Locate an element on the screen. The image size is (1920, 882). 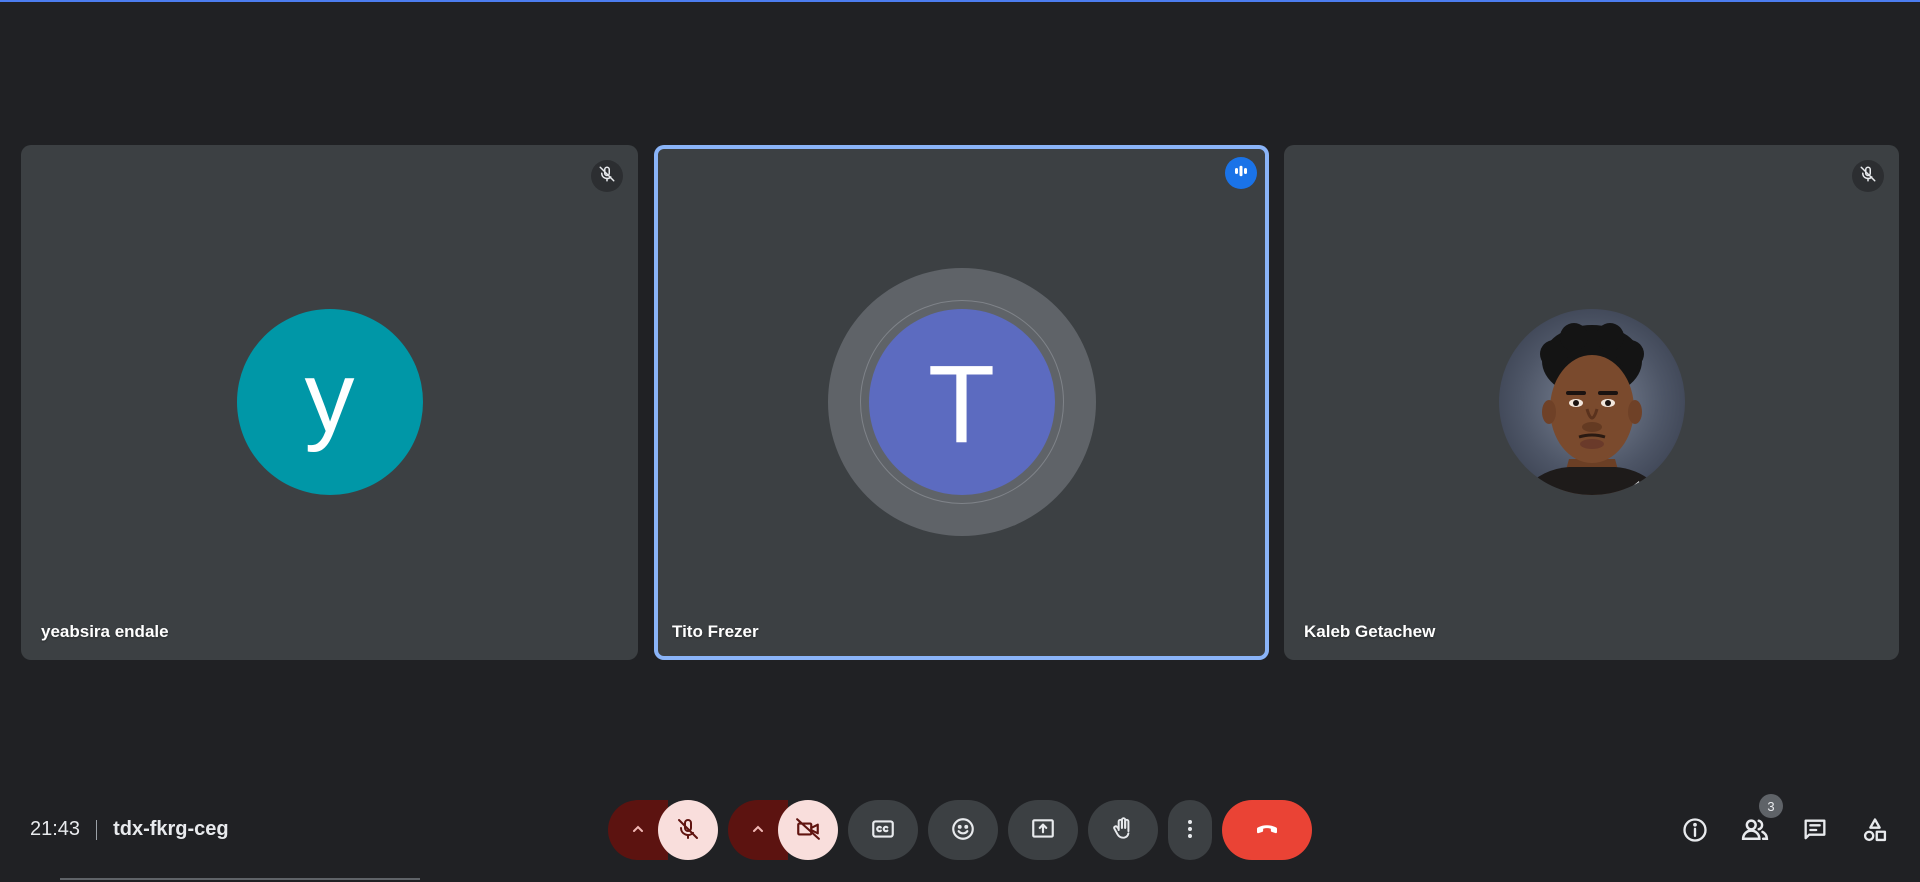
audio-levels-icon is located at coordinates (1241, 173).